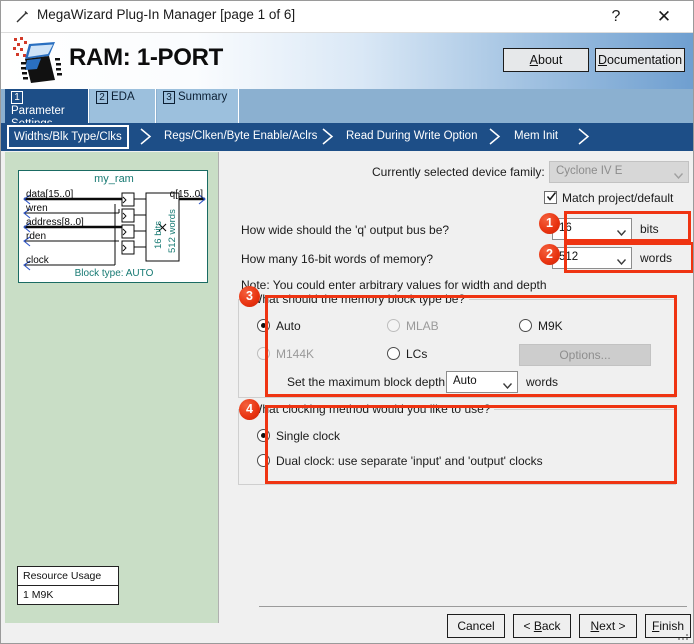 The height and width of the screenshot is (644, 694). I want to click on tab-2-number: 2, so click(102, 97).